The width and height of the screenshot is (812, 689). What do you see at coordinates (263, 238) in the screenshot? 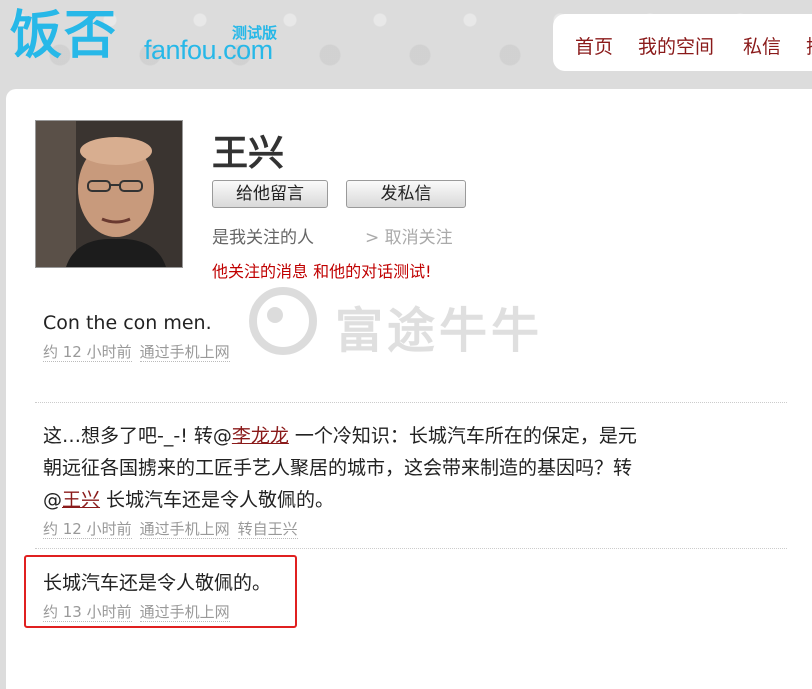
I see `follow-status: 是我关注的人` at bounding box center [263, 238].